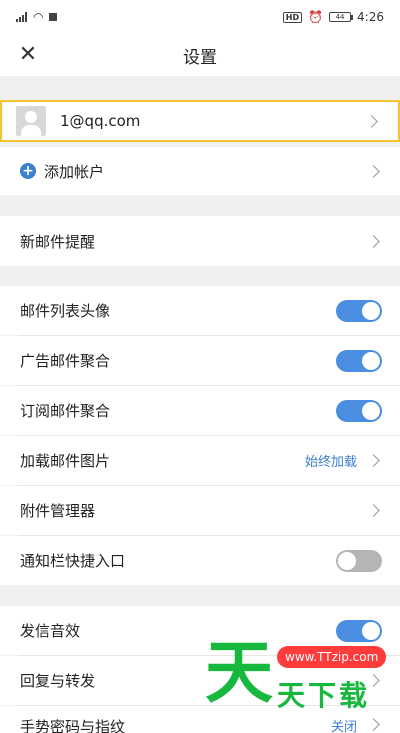 The width and height of the screenshot is (400, 733). I want to click on battery-level: 44, so click(340, 17).